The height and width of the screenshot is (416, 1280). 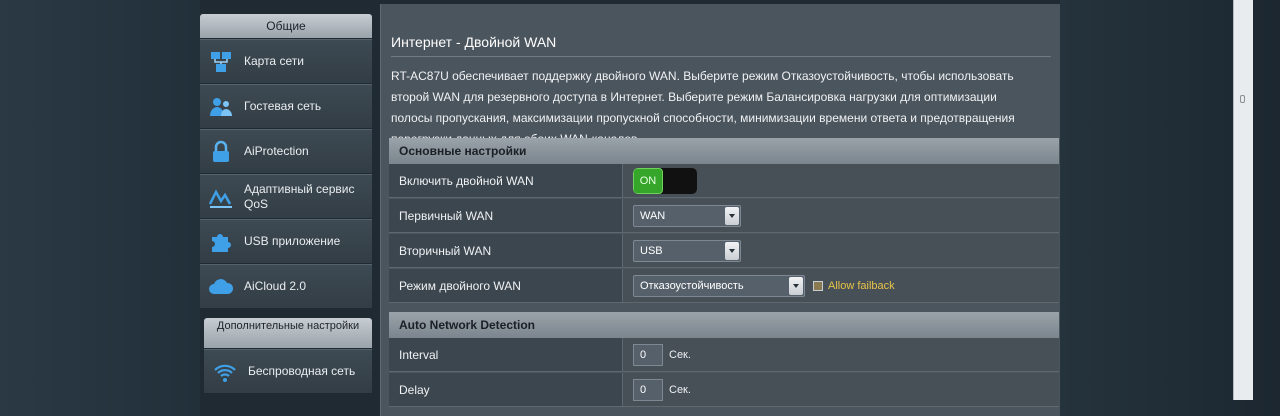 I want to click on sidebar-item-aicloud: AiCloud 2.0, so click(x=286, y=286).